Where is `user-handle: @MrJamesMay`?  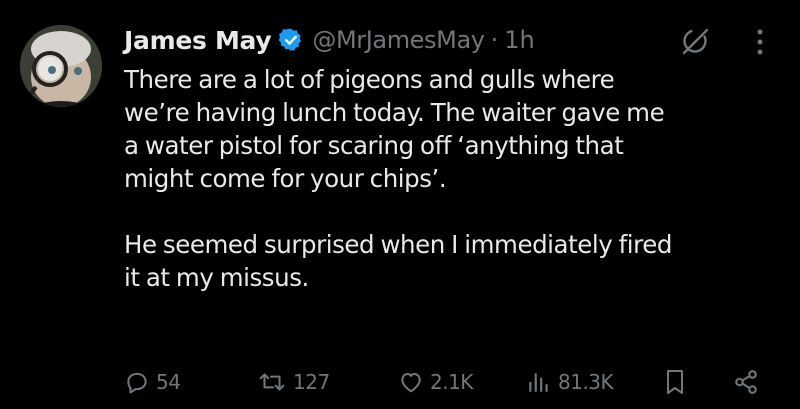 user-handle: @MrJamesMay is located at coordinates (398, 40).